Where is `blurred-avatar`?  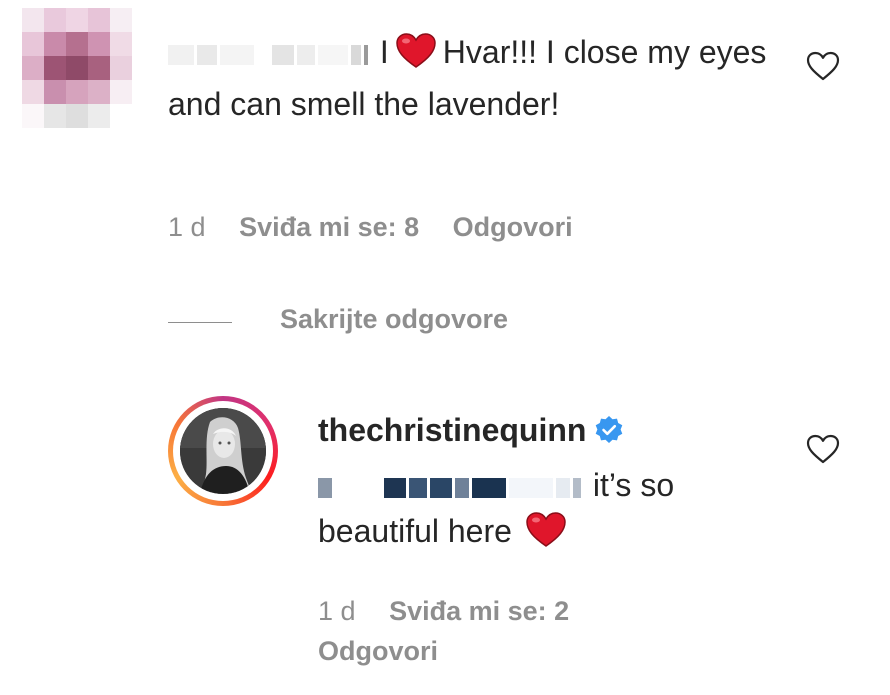
blurred-avatar is located at coordinates (77, 68).